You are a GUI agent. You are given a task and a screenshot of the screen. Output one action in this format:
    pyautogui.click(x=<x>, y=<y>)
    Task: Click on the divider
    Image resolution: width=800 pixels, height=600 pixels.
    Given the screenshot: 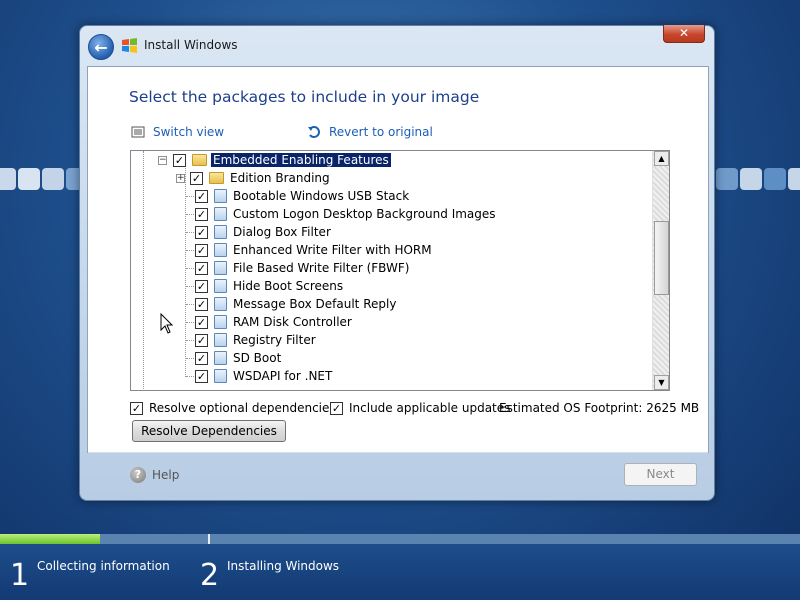 What is the action you would take?
    pyautogui.click(x=398, y=452)
    